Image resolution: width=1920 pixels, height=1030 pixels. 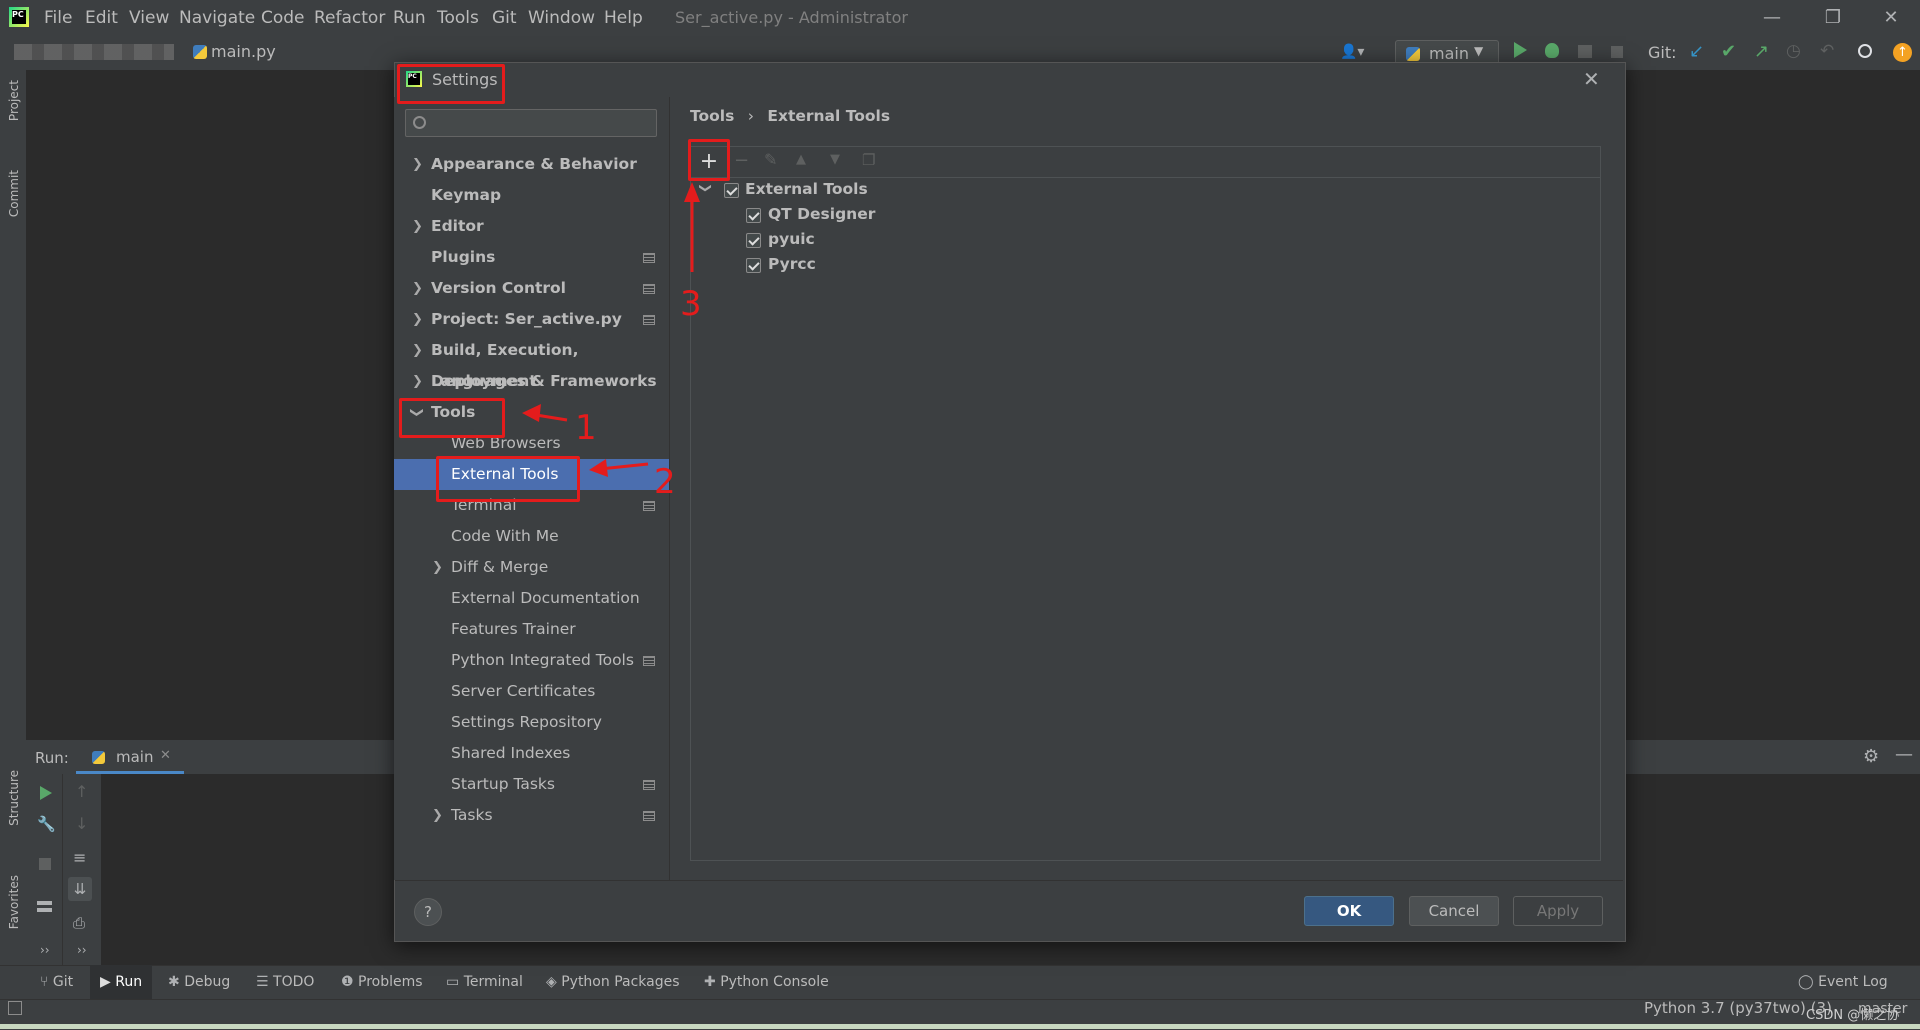 I want to click on tree-item-build: ❯ Build, Execution, Deployment, so click(x=531, y=362).